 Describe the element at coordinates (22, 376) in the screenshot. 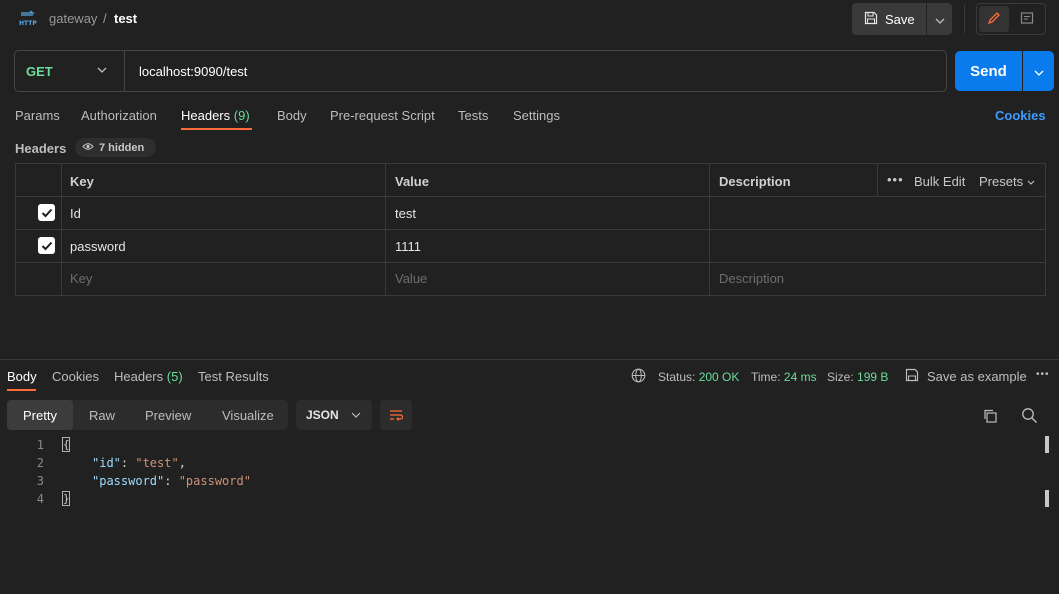

I see `response-tab-body: Body` at that location.